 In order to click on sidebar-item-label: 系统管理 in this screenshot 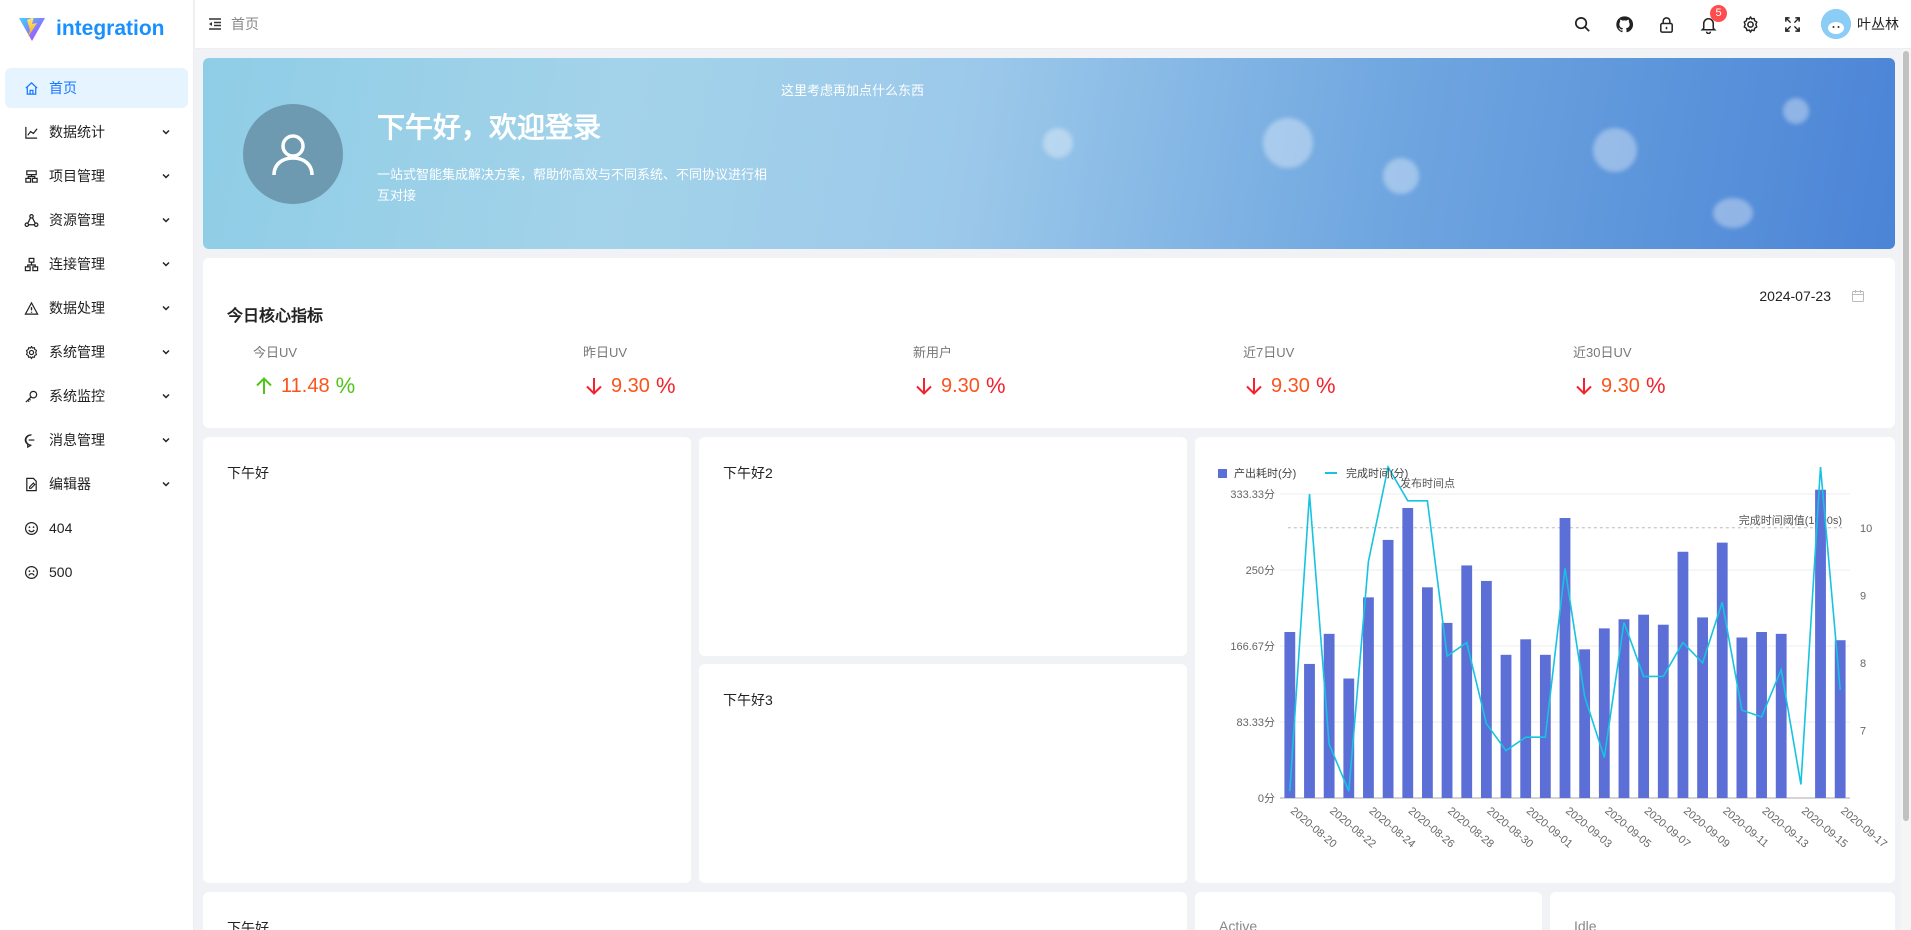, I will do `click(77, 352)`.